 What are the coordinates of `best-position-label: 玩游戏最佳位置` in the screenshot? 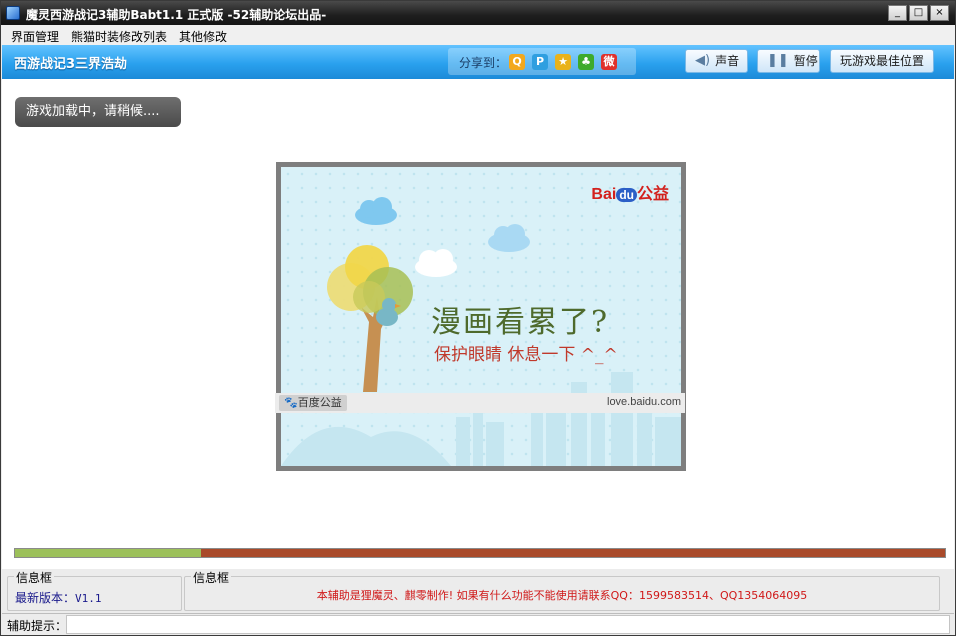 It's located at (881, 61).